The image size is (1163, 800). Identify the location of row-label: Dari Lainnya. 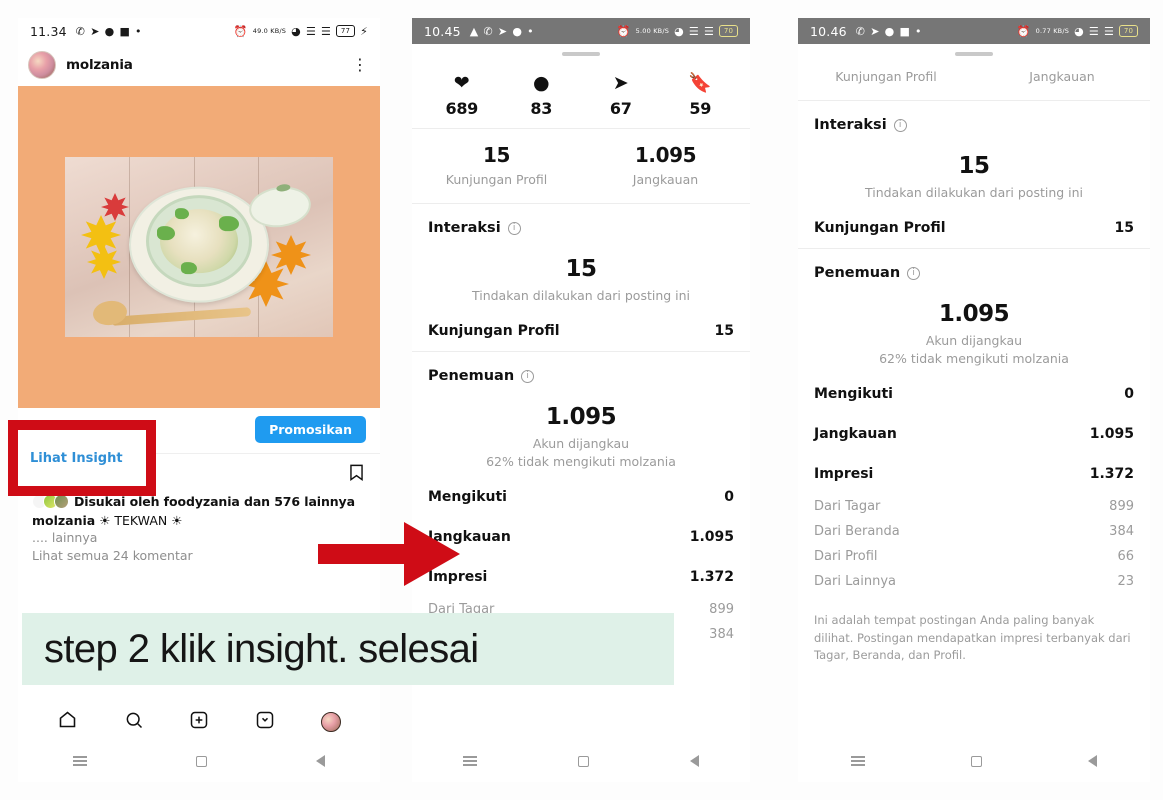
(855, 582).